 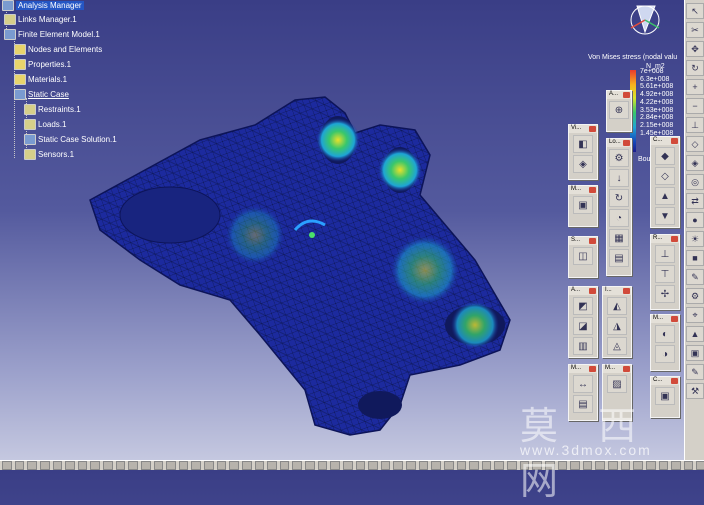 I want to click on legend-value: 6.3e+008, so click(x=655, y=79).